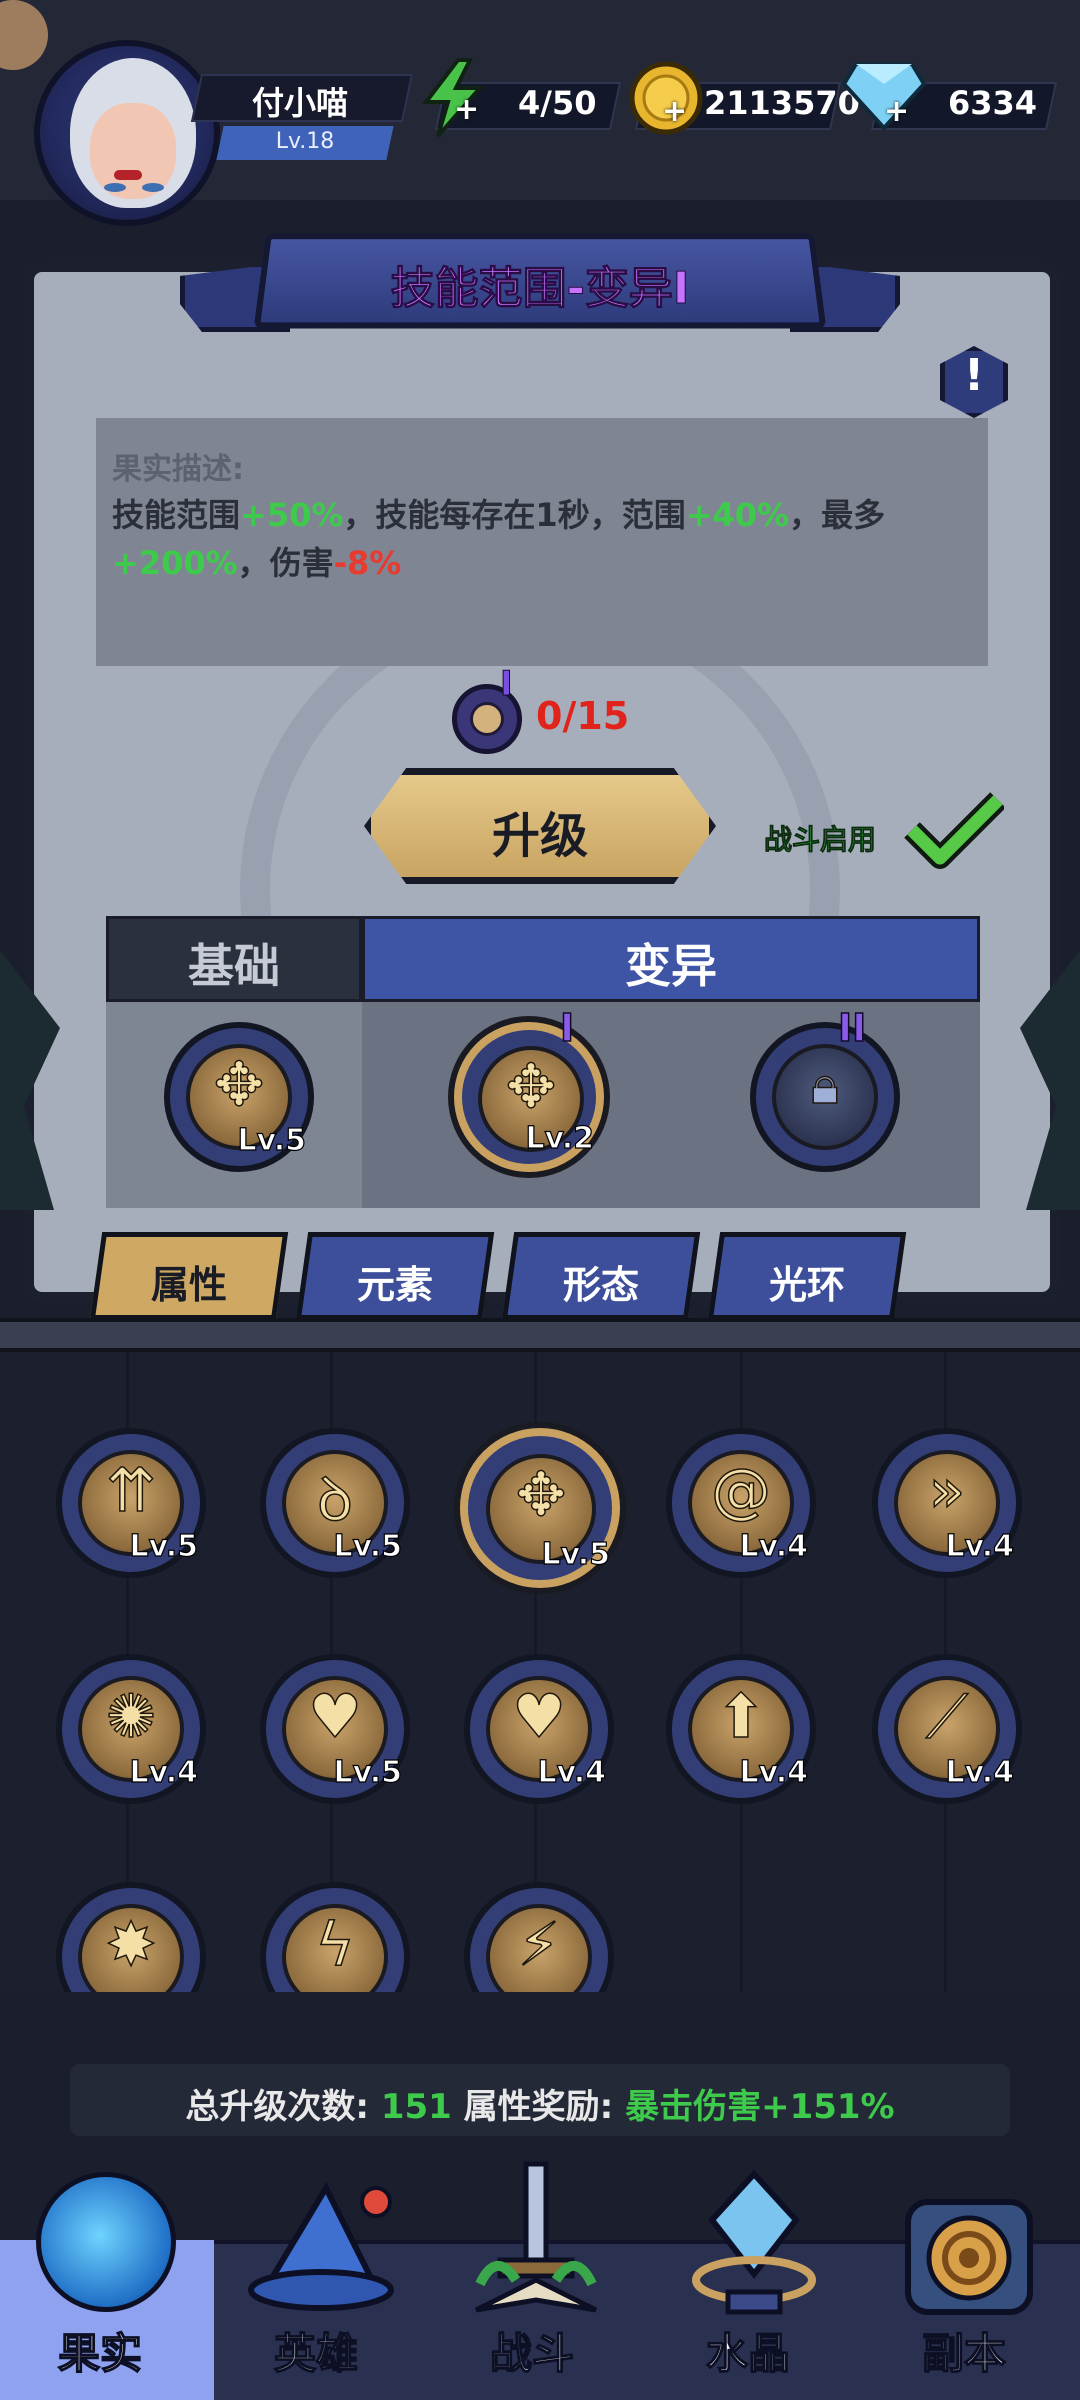 The width and height of the screenshot is (1080, 2400). Describe the element at coordinates (852, 1028) in the screenshot. I see `roman-numeral-badge: II` at that location.